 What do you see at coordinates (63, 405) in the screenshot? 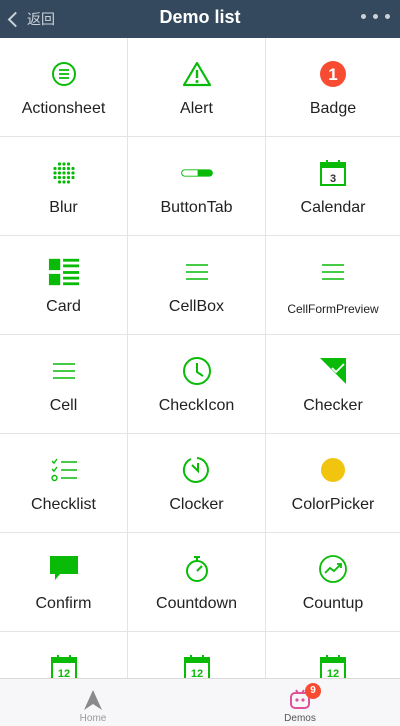
I see `demo-label: Cell` at bounding box center [63, 405].